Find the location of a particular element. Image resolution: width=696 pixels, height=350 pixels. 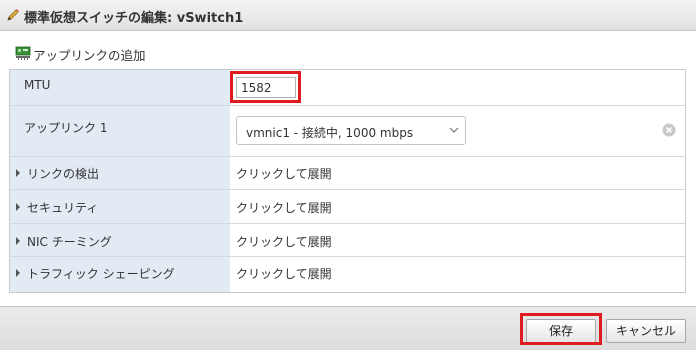

security-value: クリックして展開 is located at coordinates (284, 208).